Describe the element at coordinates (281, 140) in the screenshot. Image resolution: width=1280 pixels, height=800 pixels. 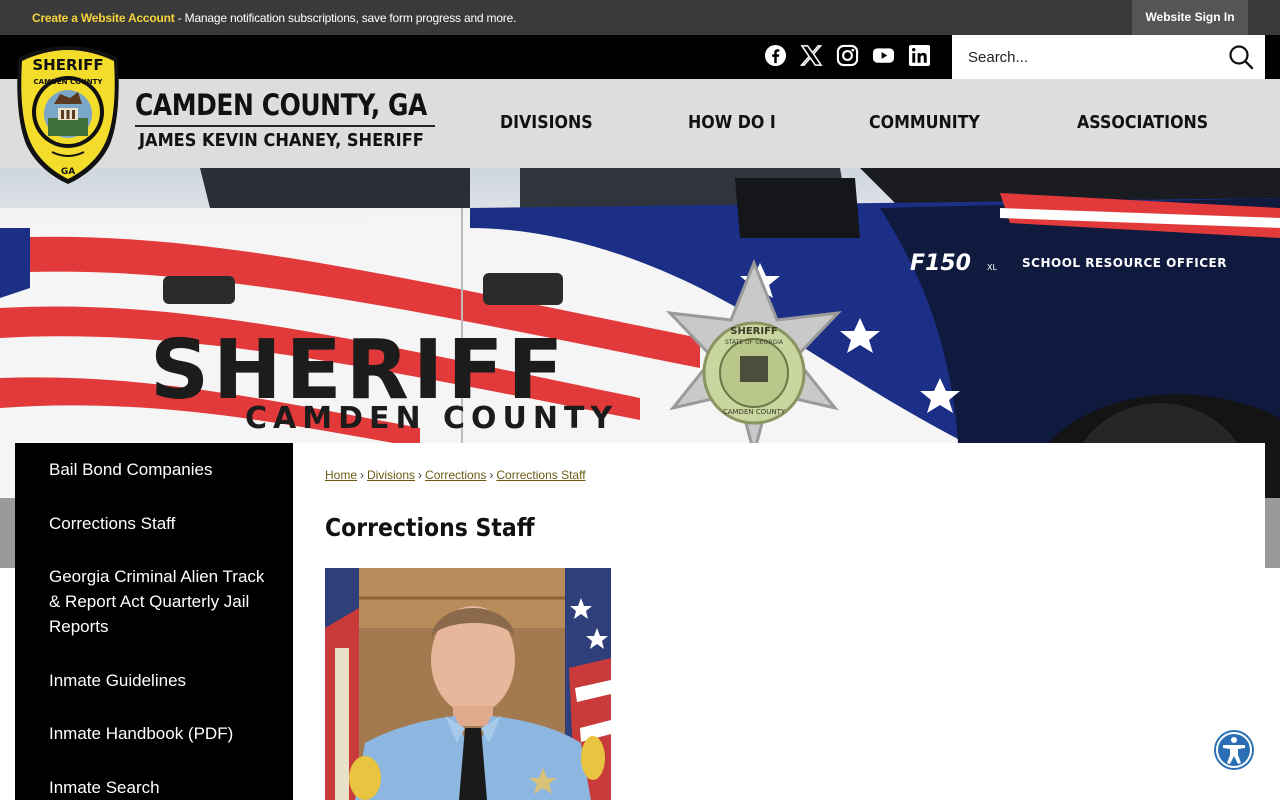
I see `site-subtitle: JAMES KEVIN CHANEY, SHERIFF` at that location.